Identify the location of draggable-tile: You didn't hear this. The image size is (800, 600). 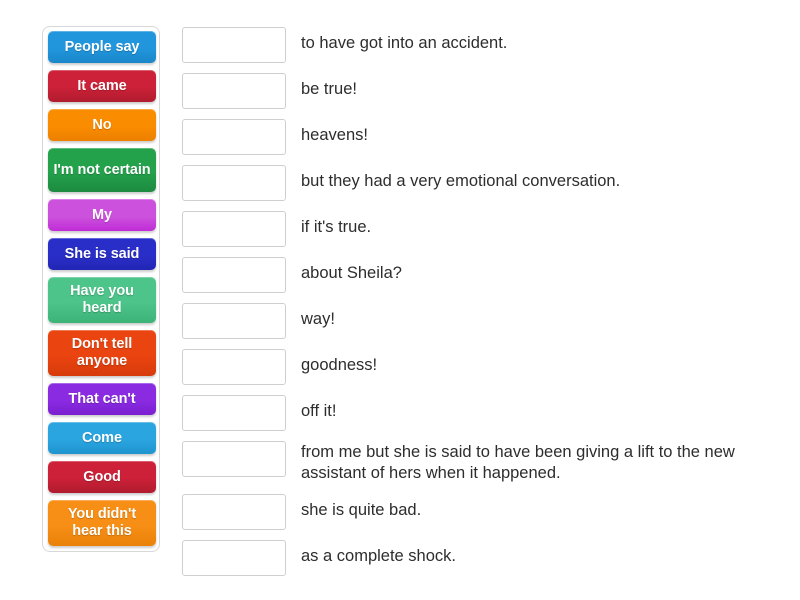
(102, 523).